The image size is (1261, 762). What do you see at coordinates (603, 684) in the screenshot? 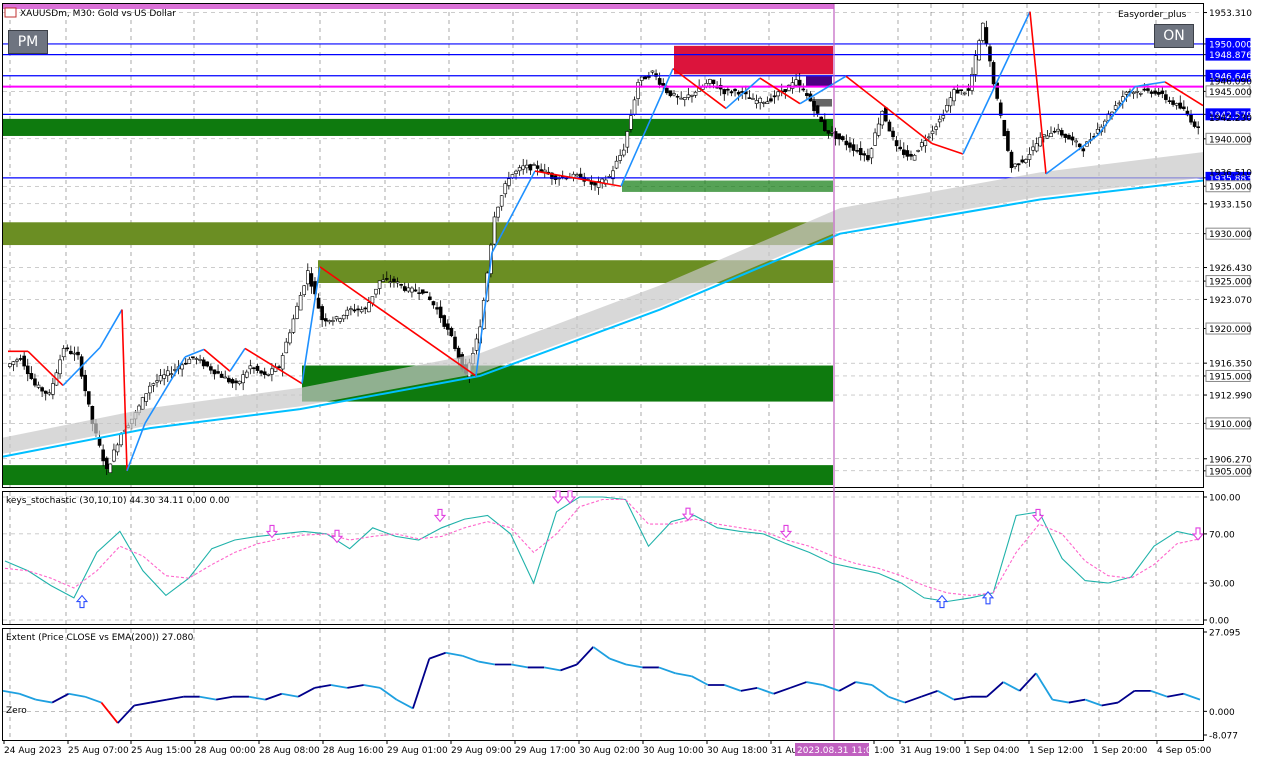
I see `extent-panel` at bounding box center [603, 684].